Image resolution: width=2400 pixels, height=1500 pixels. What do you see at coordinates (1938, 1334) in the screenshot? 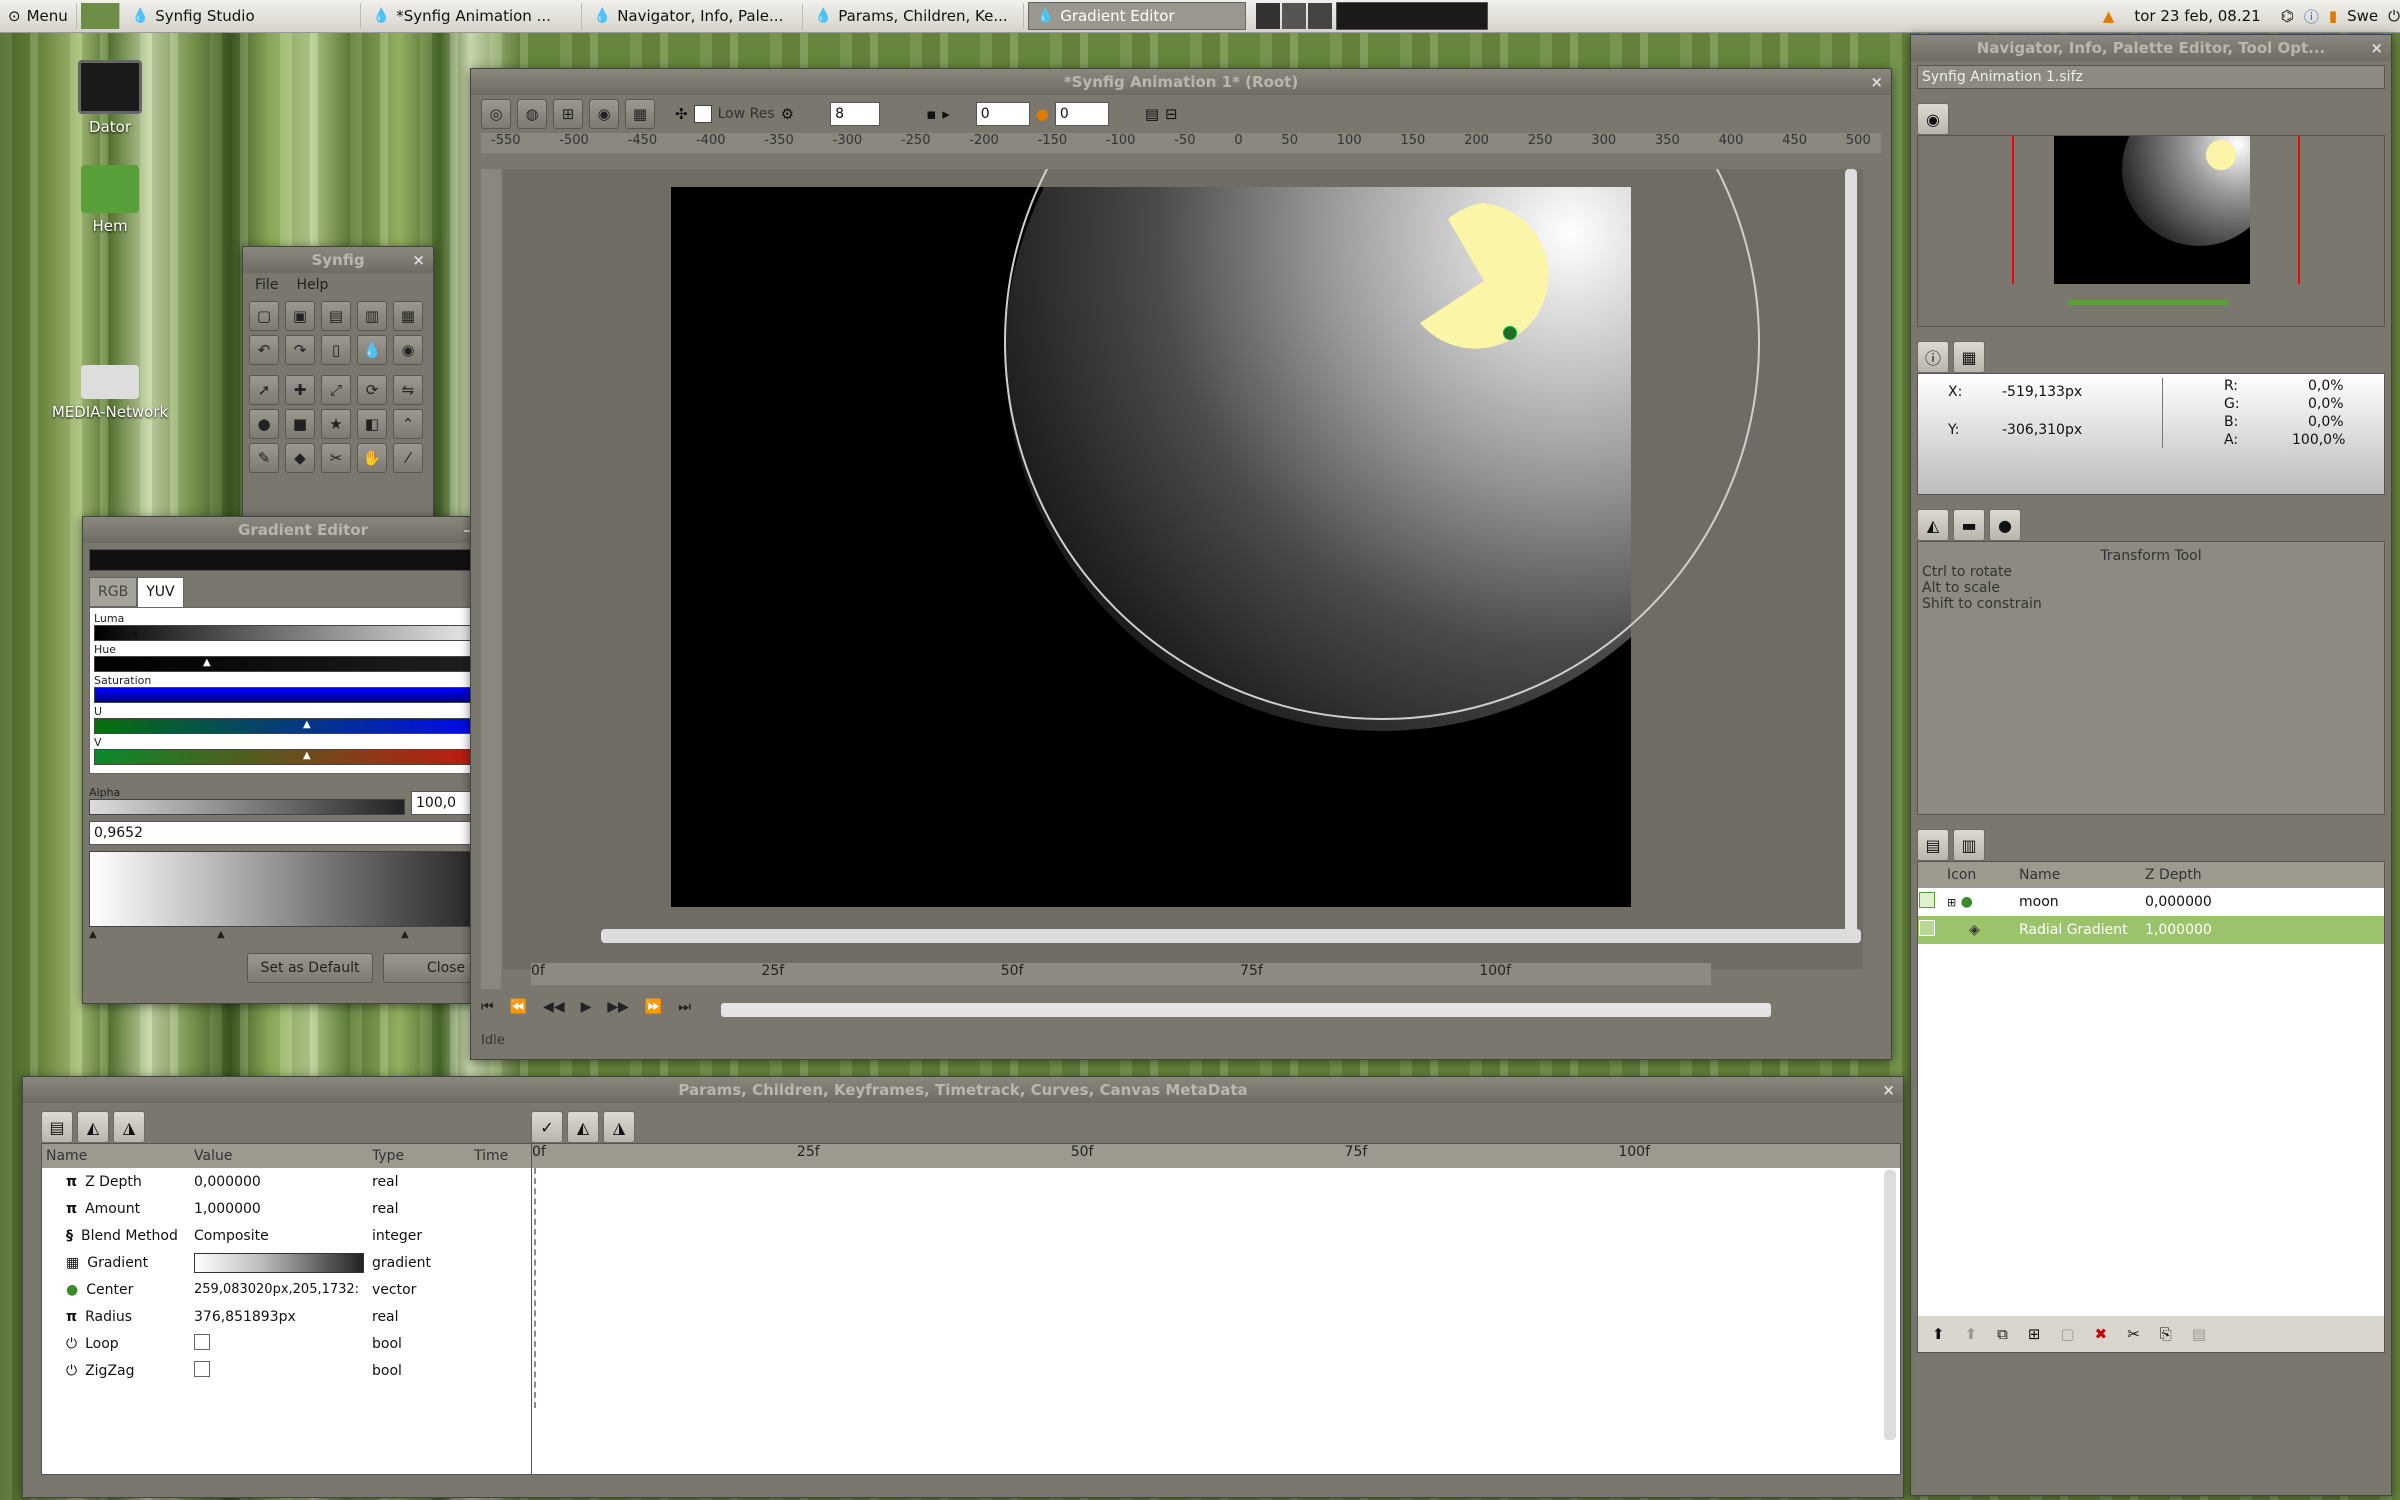
I see `raise-layer-icon: ⬆` at bounding box center [1938, 1334].